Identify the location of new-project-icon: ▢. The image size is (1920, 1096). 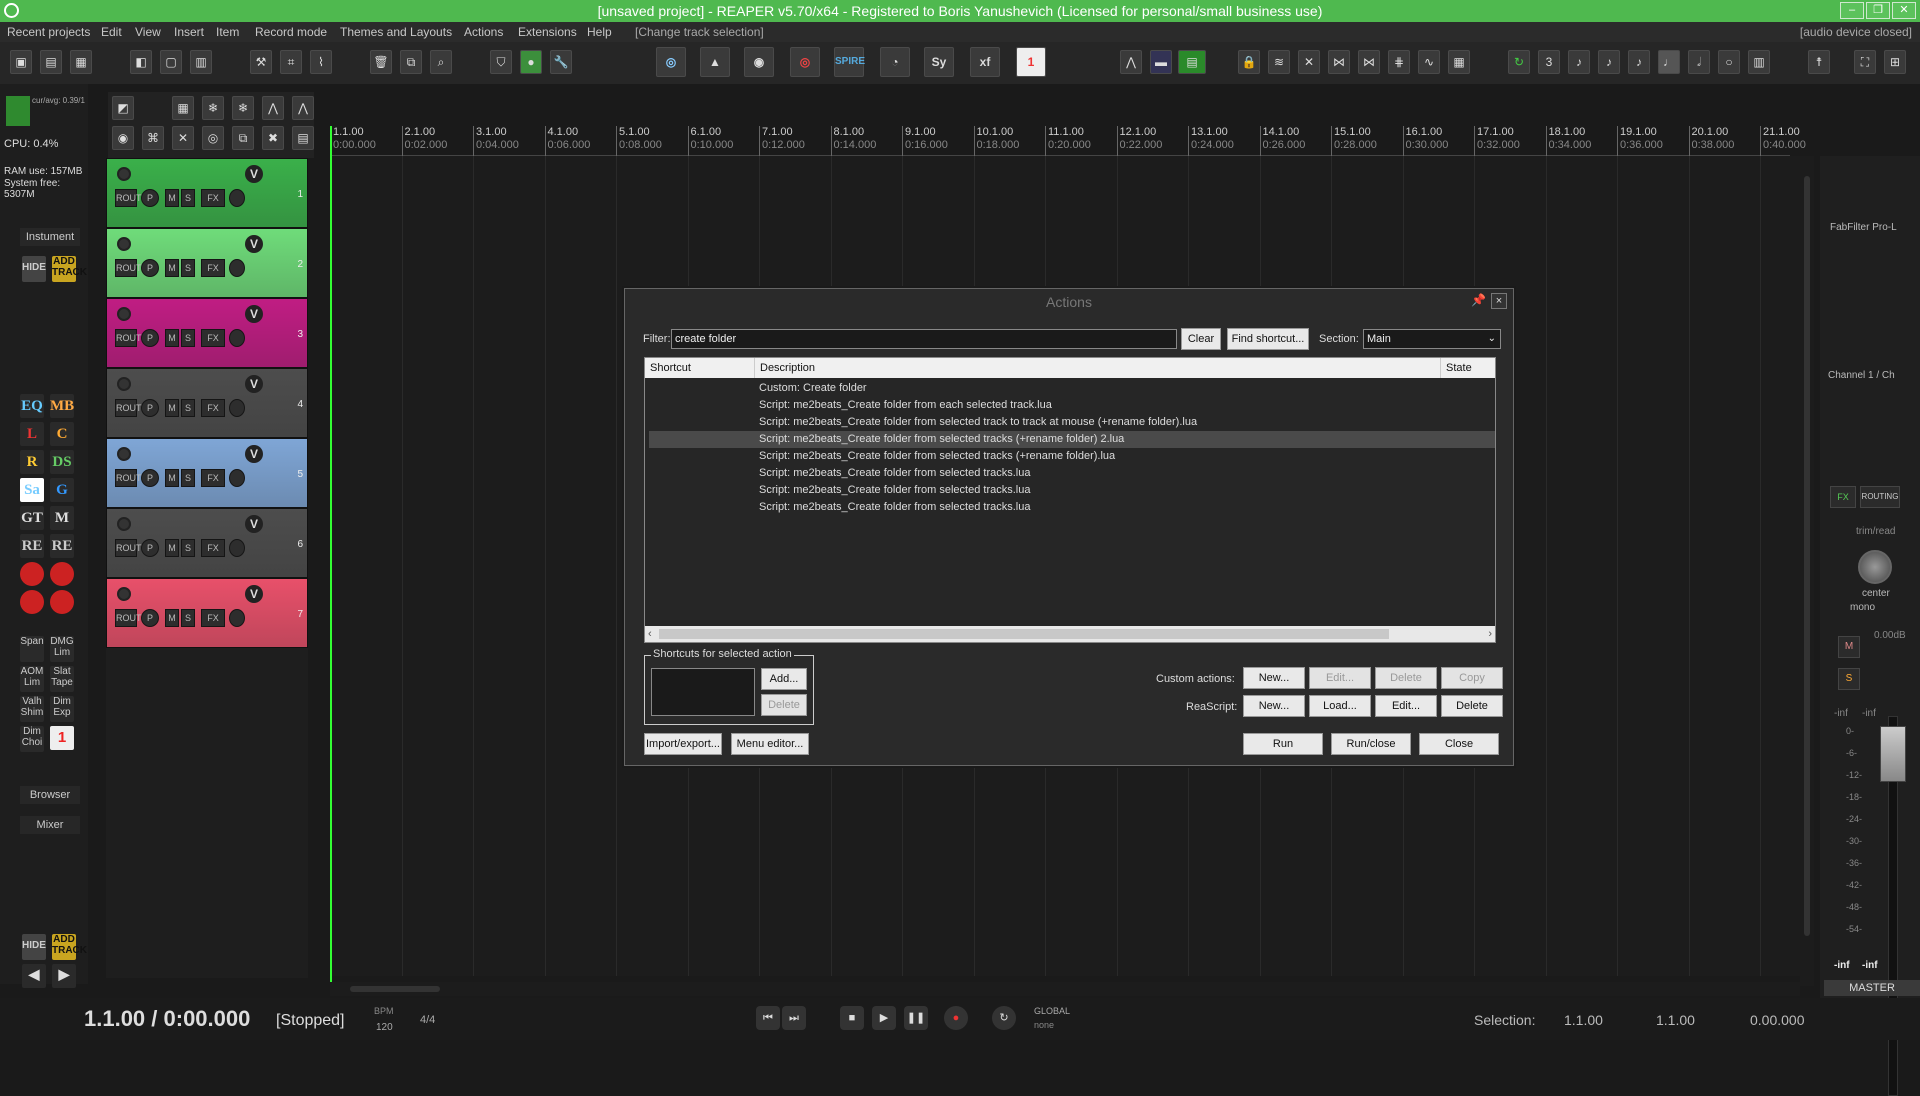
(171, 62).